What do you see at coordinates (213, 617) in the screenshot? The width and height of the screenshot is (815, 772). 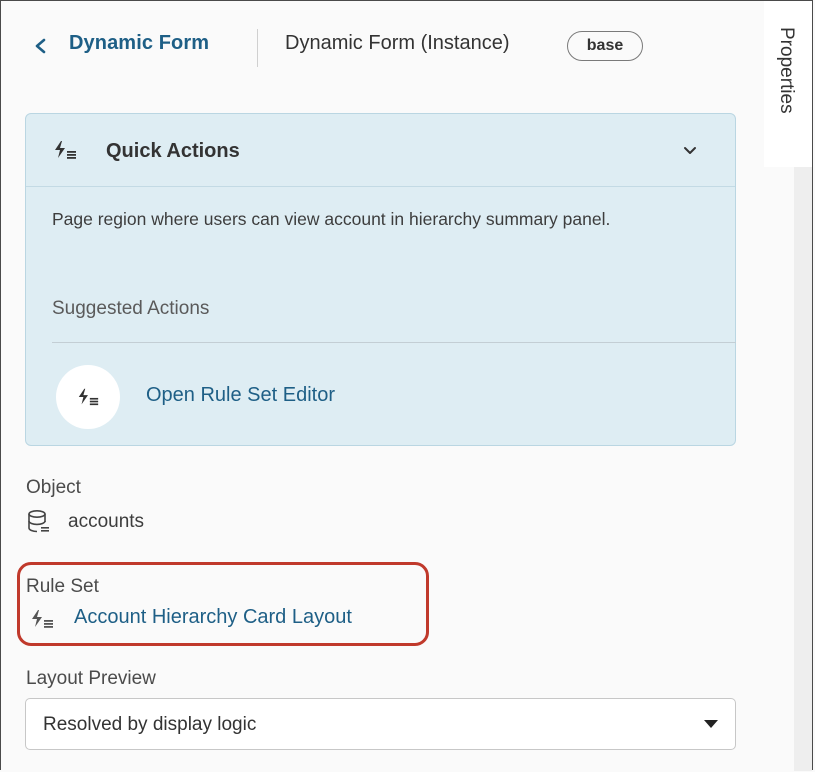 I see `rule-set-link: Account Hierarchy Card Layout` at bounding box center [213, 617].